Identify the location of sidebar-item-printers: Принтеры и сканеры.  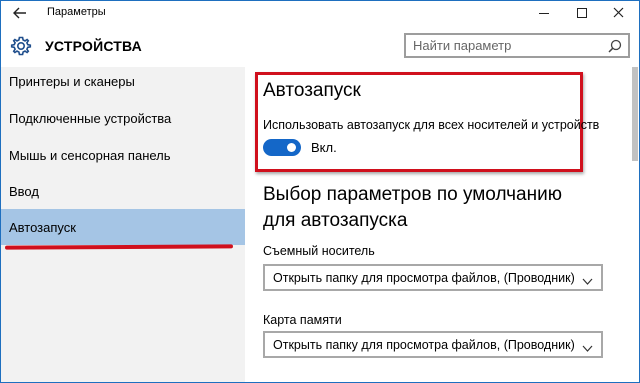
(123, 81).